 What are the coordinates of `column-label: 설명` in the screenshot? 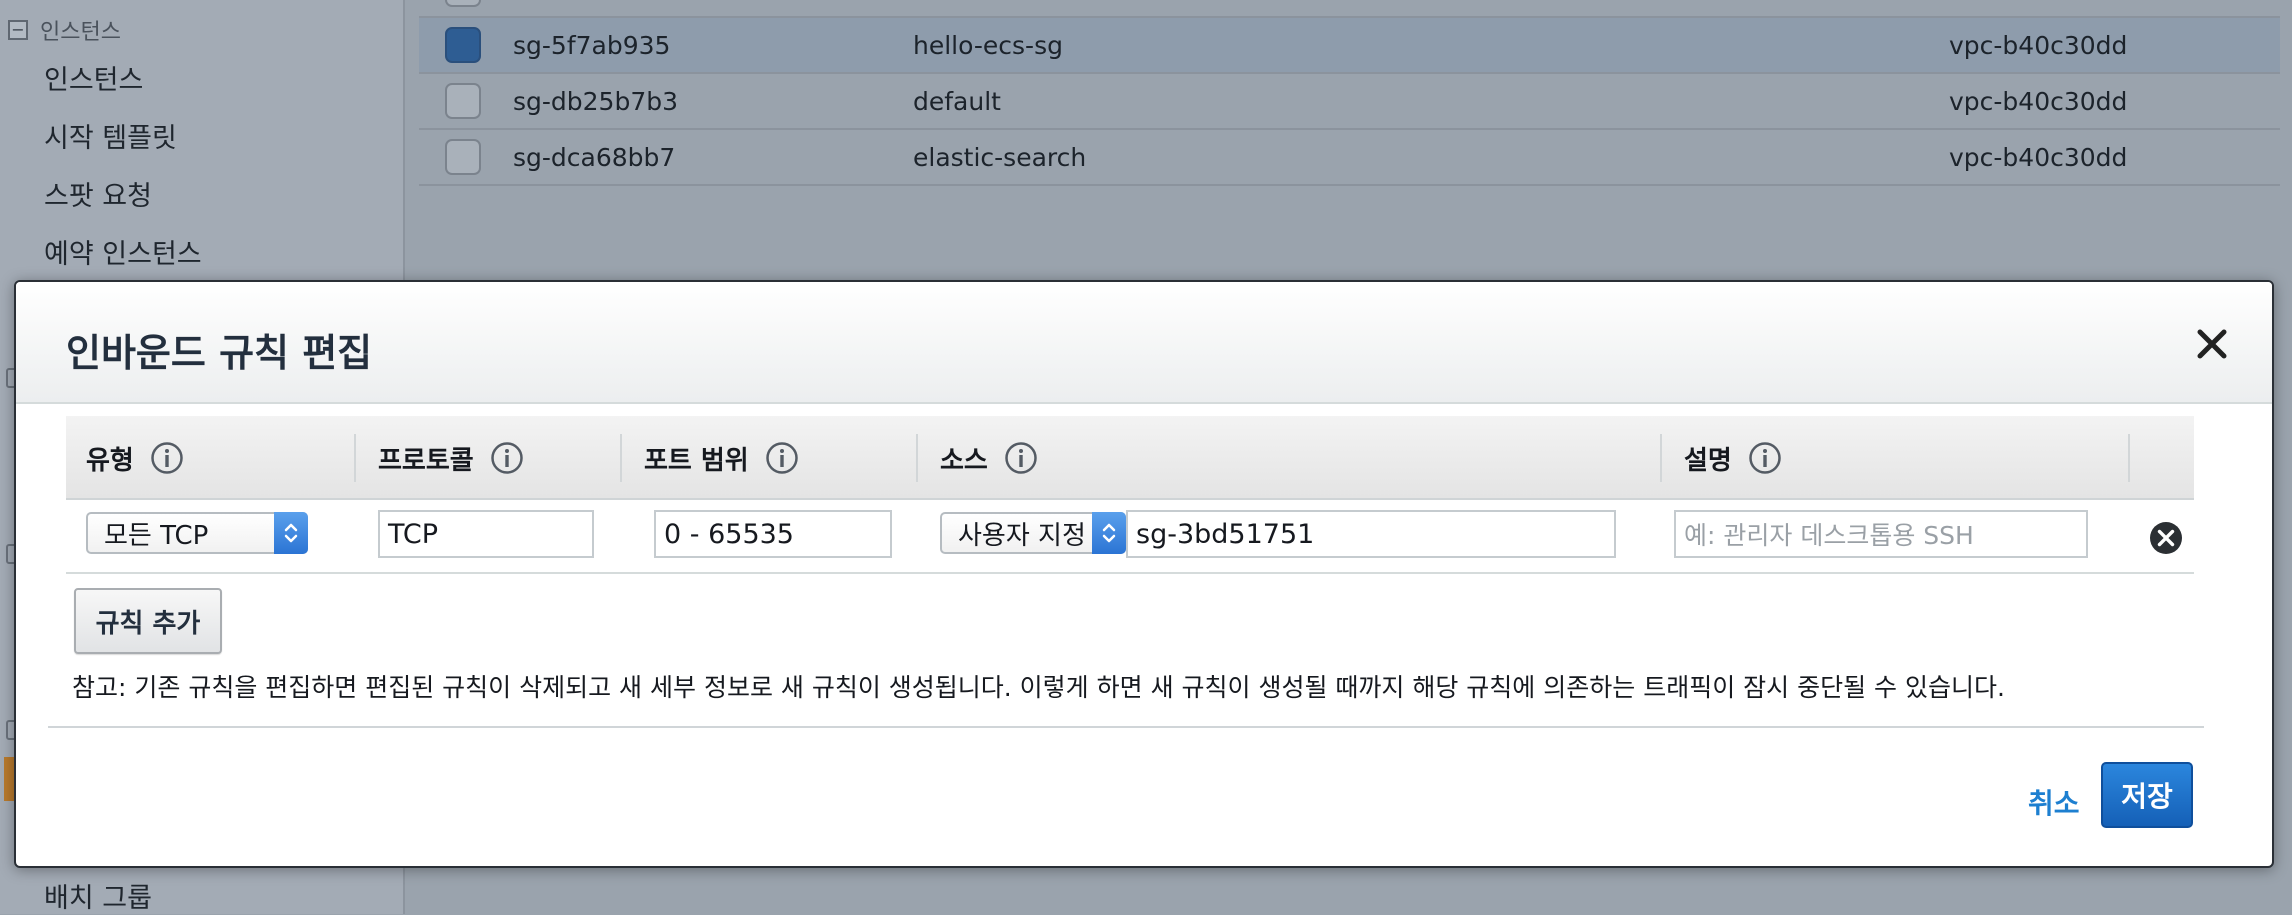 It's located at (1708, 460).